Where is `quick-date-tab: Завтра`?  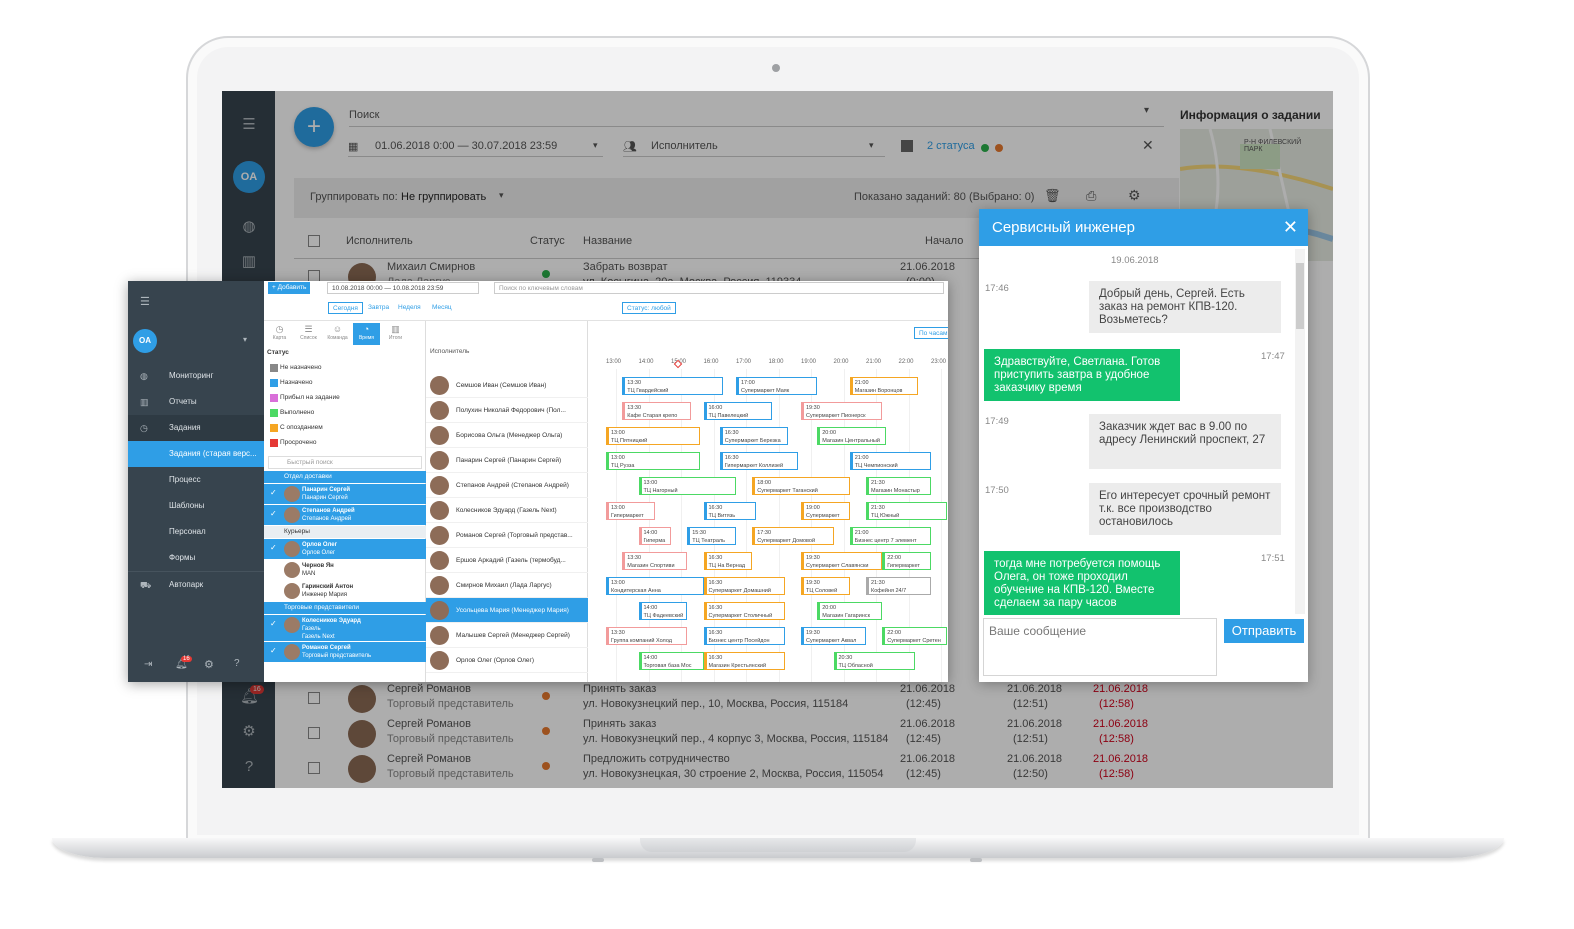 quick-date-tab: Завтра is located at coordinates (378, 308).